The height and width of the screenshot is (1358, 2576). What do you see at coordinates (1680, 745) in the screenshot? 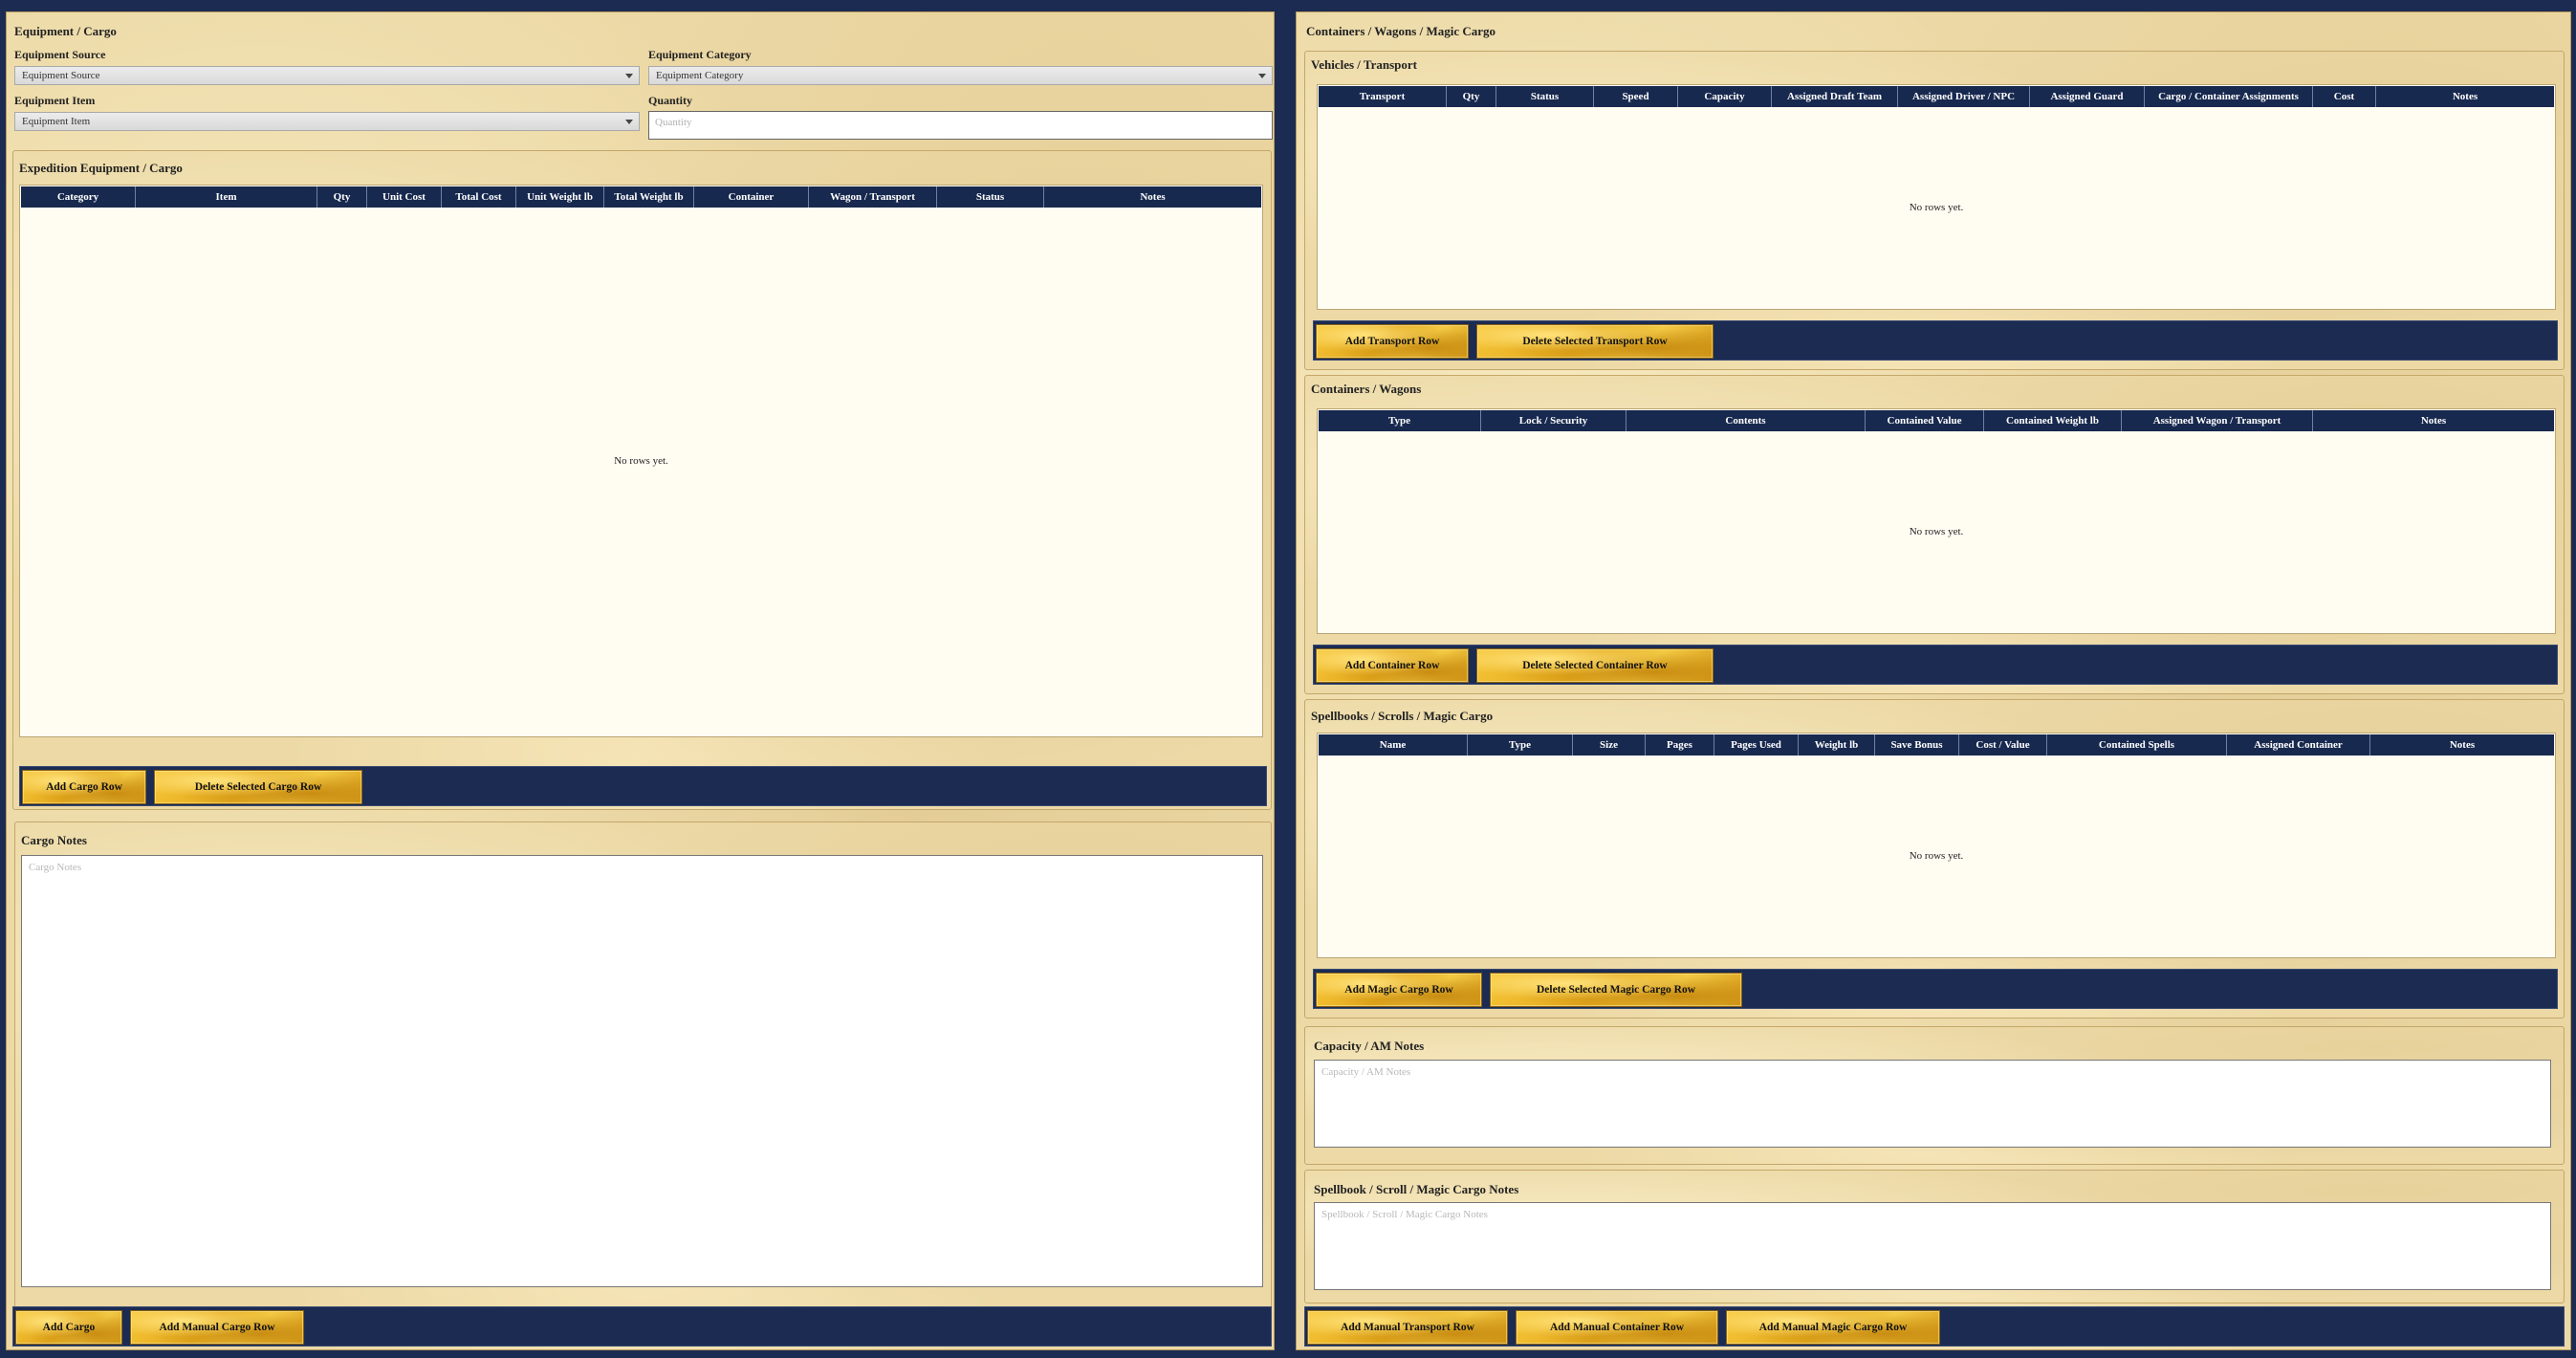
I see `column-header: Pages` at bounding box center [1680, 745].